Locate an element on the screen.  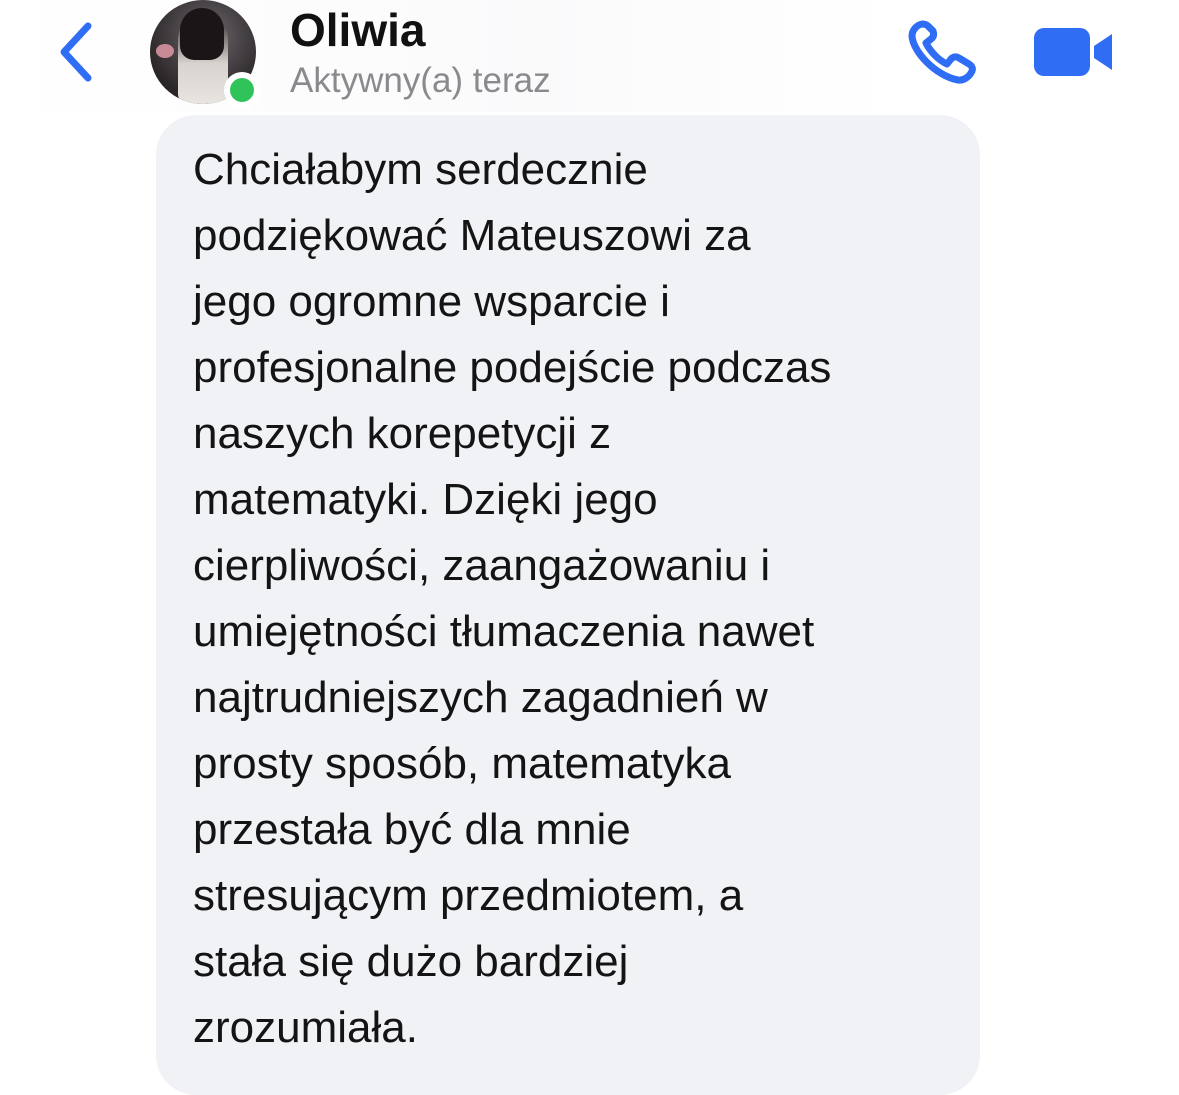
message-line: jego ogromne wsparcie i is located at coordinates (431, 301).